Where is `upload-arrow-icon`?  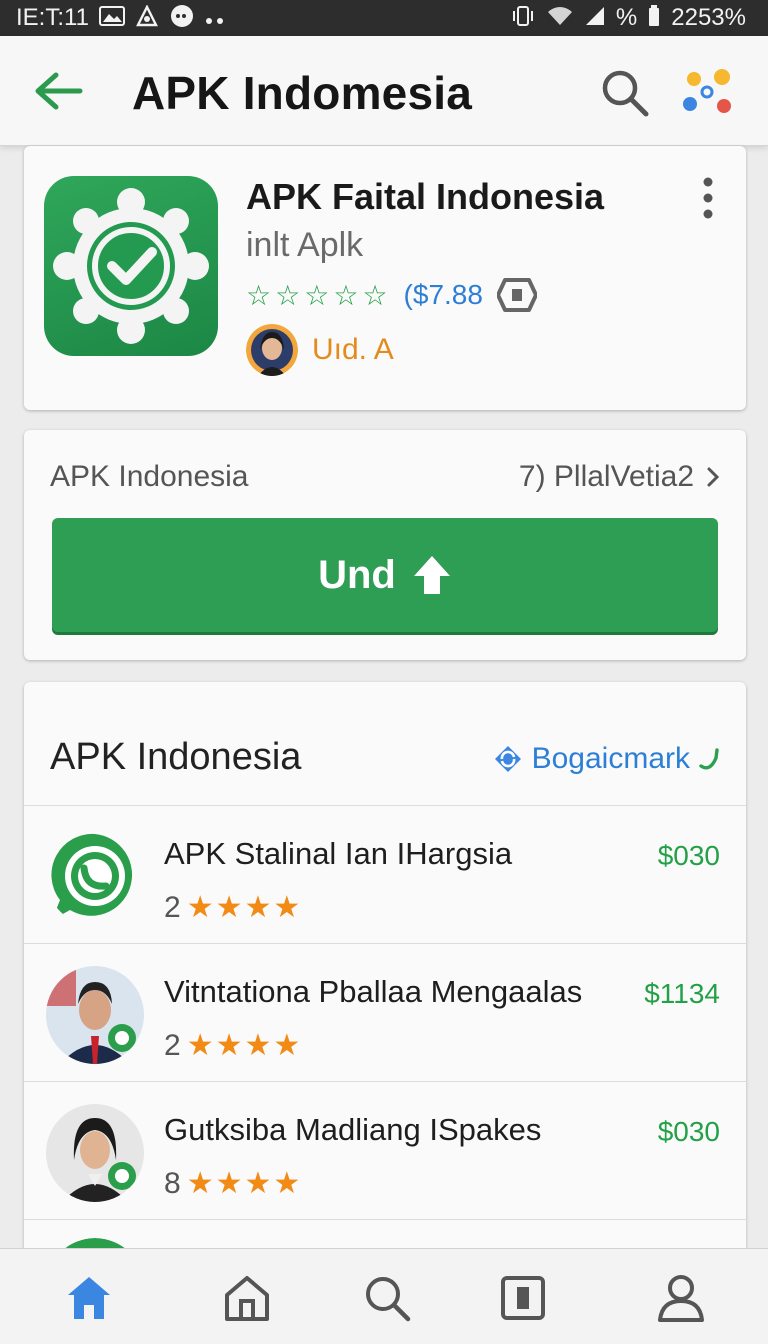
upload-arrow-icon is located at coordinates (431, 575).